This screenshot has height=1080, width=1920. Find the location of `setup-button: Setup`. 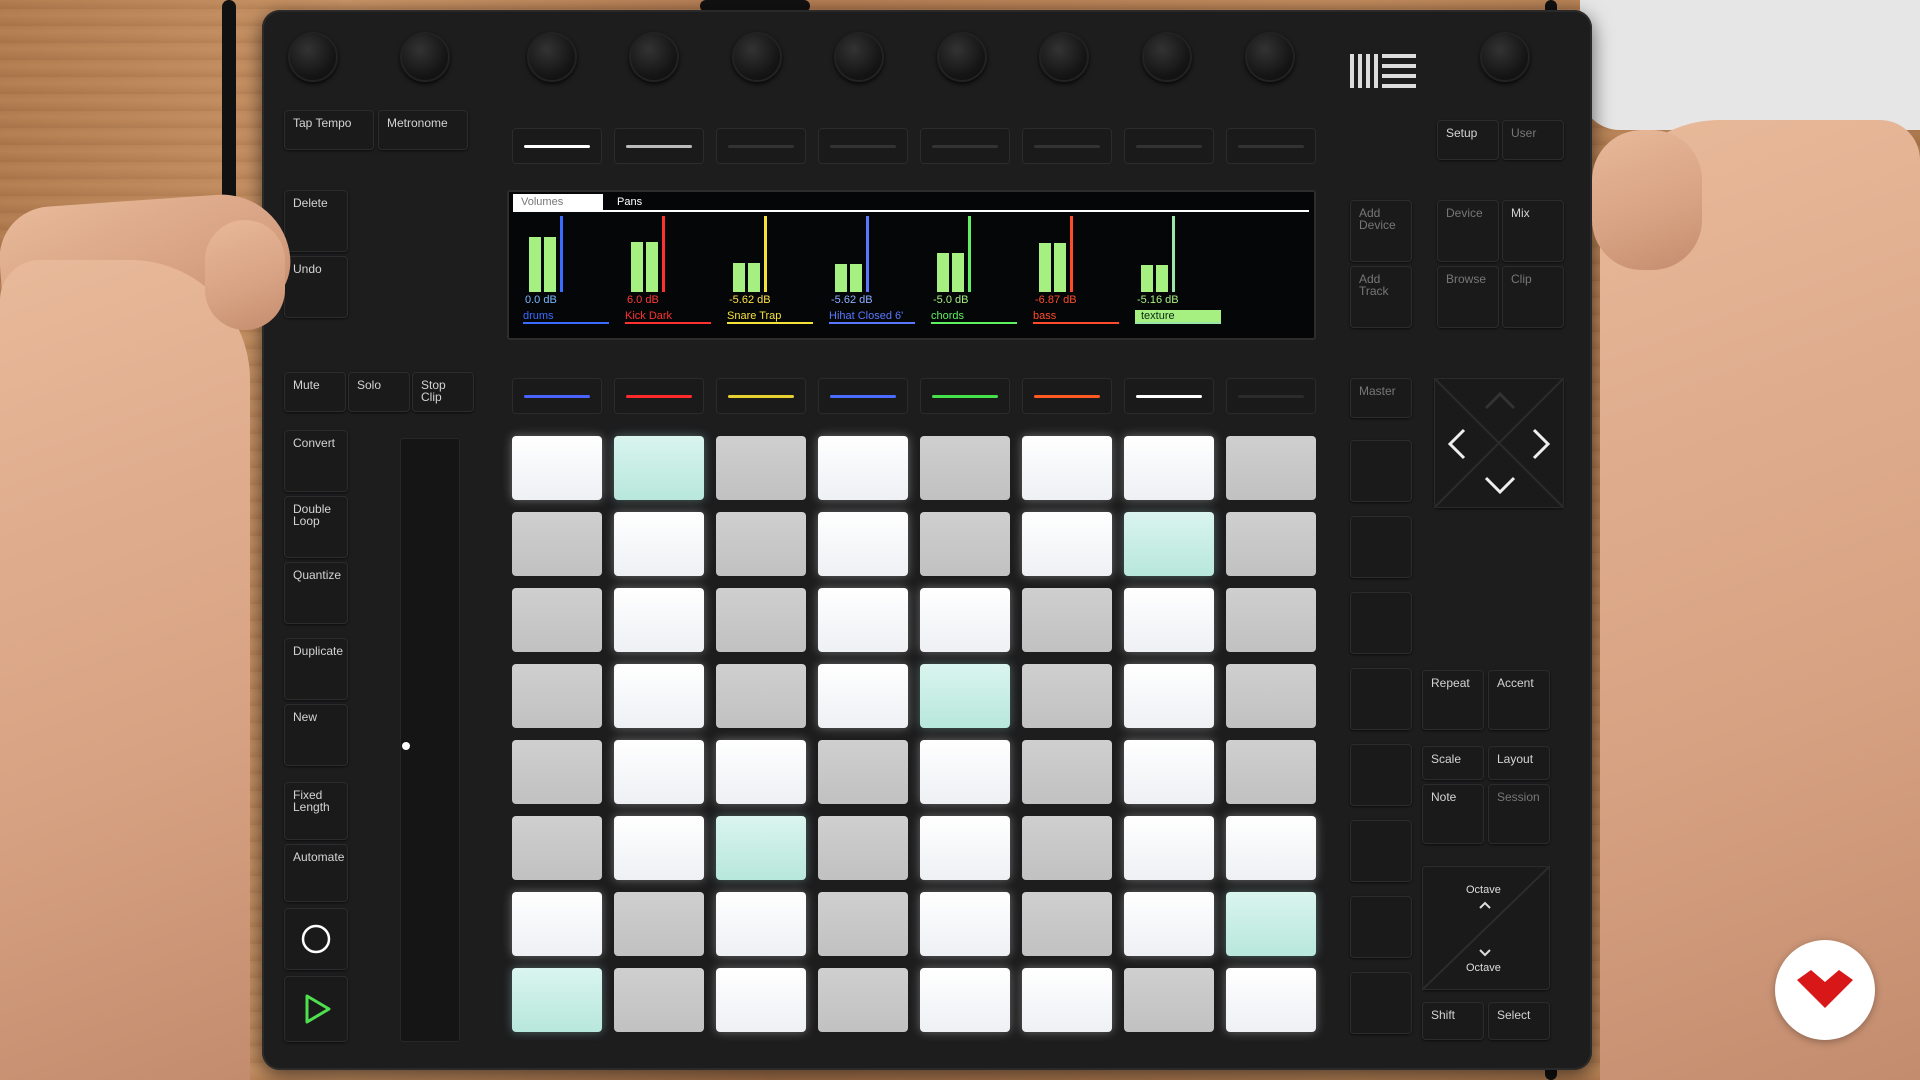

setup-button: Setup is located at coordinates (1468, 140).